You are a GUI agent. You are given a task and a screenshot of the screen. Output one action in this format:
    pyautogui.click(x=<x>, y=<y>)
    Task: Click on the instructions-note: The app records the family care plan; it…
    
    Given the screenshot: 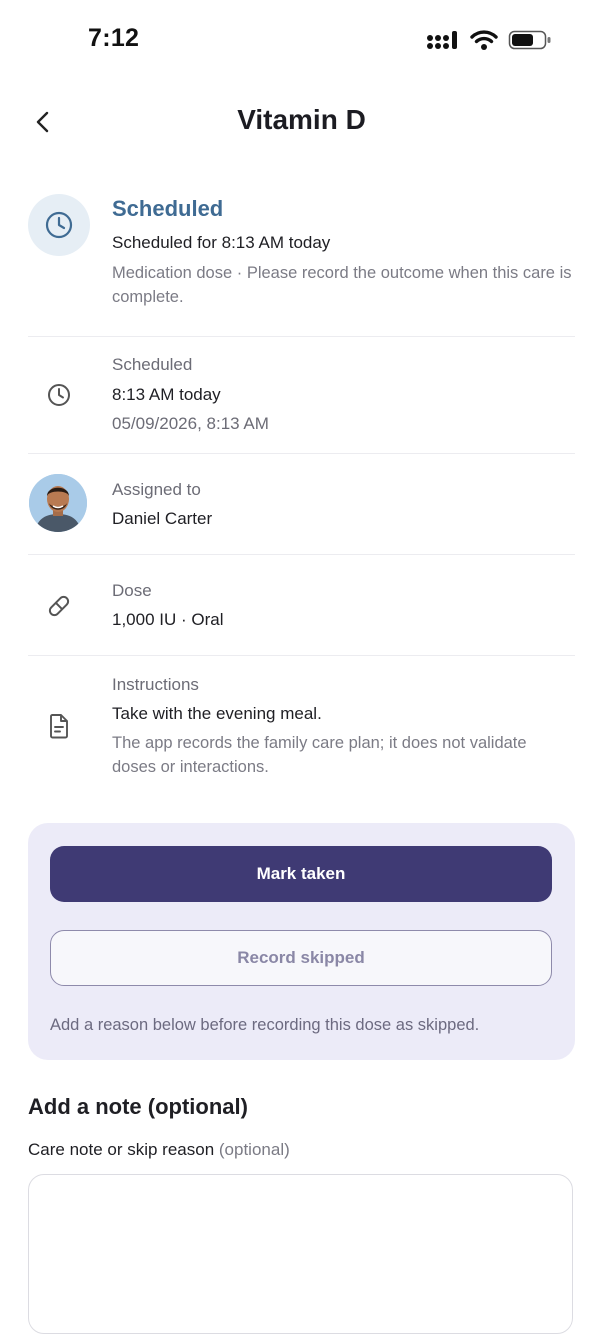 What is the action you would take?
    pyautogui.click(x=319, y=755)
    